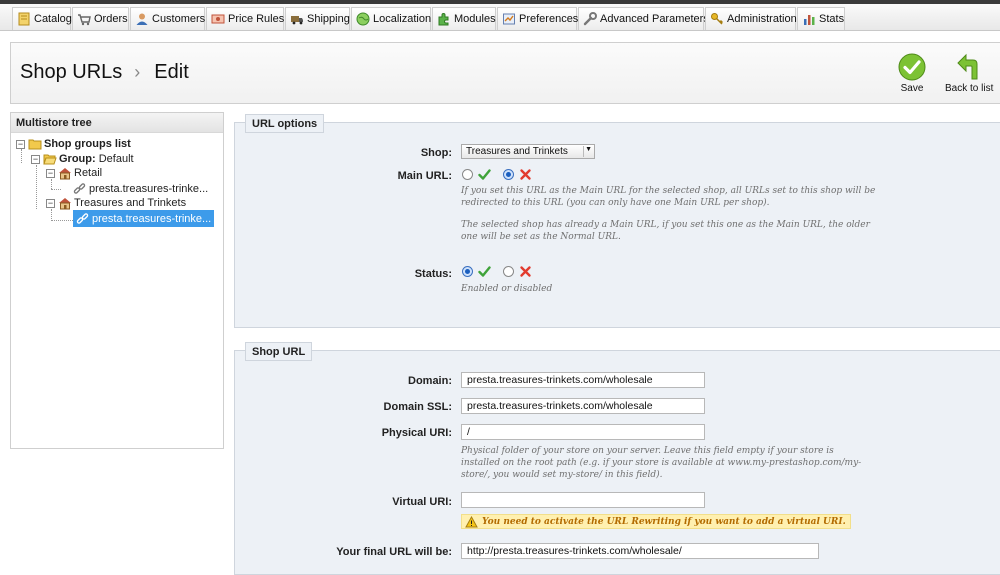 This screenshot has width=1000, height=575. Describe the element at coordinates (71, 72) in the screenshot. I see `breadcrumb-parent: Shop URLs` at that location.